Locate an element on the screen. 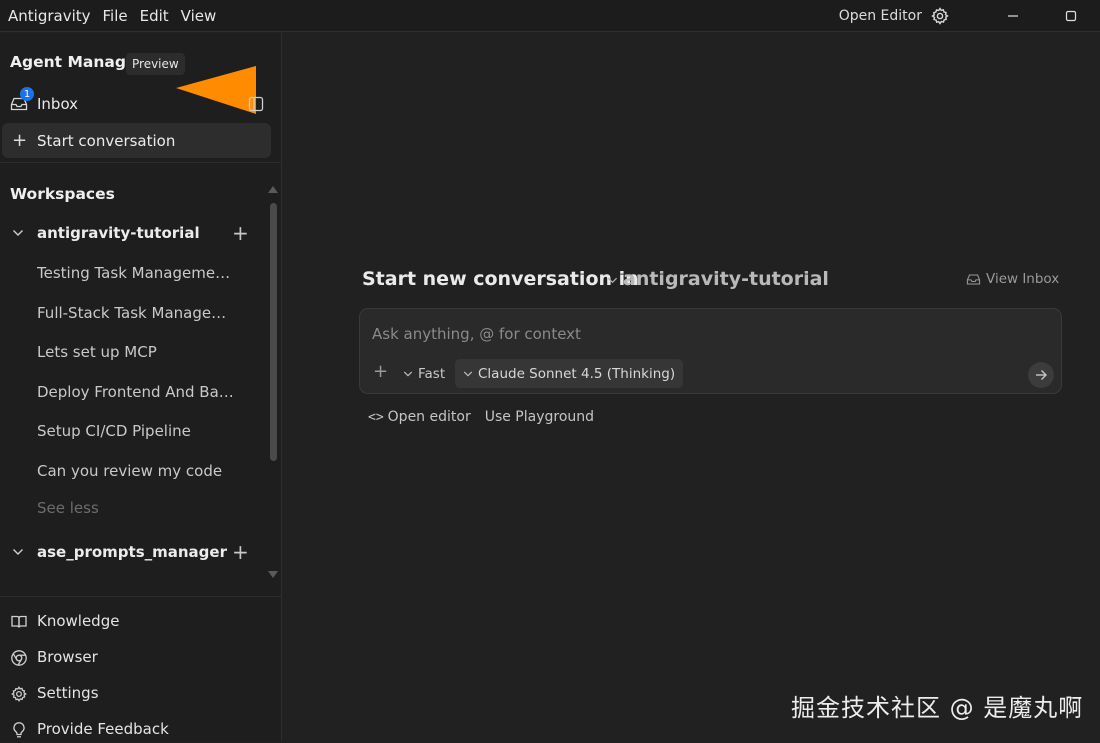 This screenshot has height=743, width=1100. mode-selector: Fast is located at coordinates (424, 374).